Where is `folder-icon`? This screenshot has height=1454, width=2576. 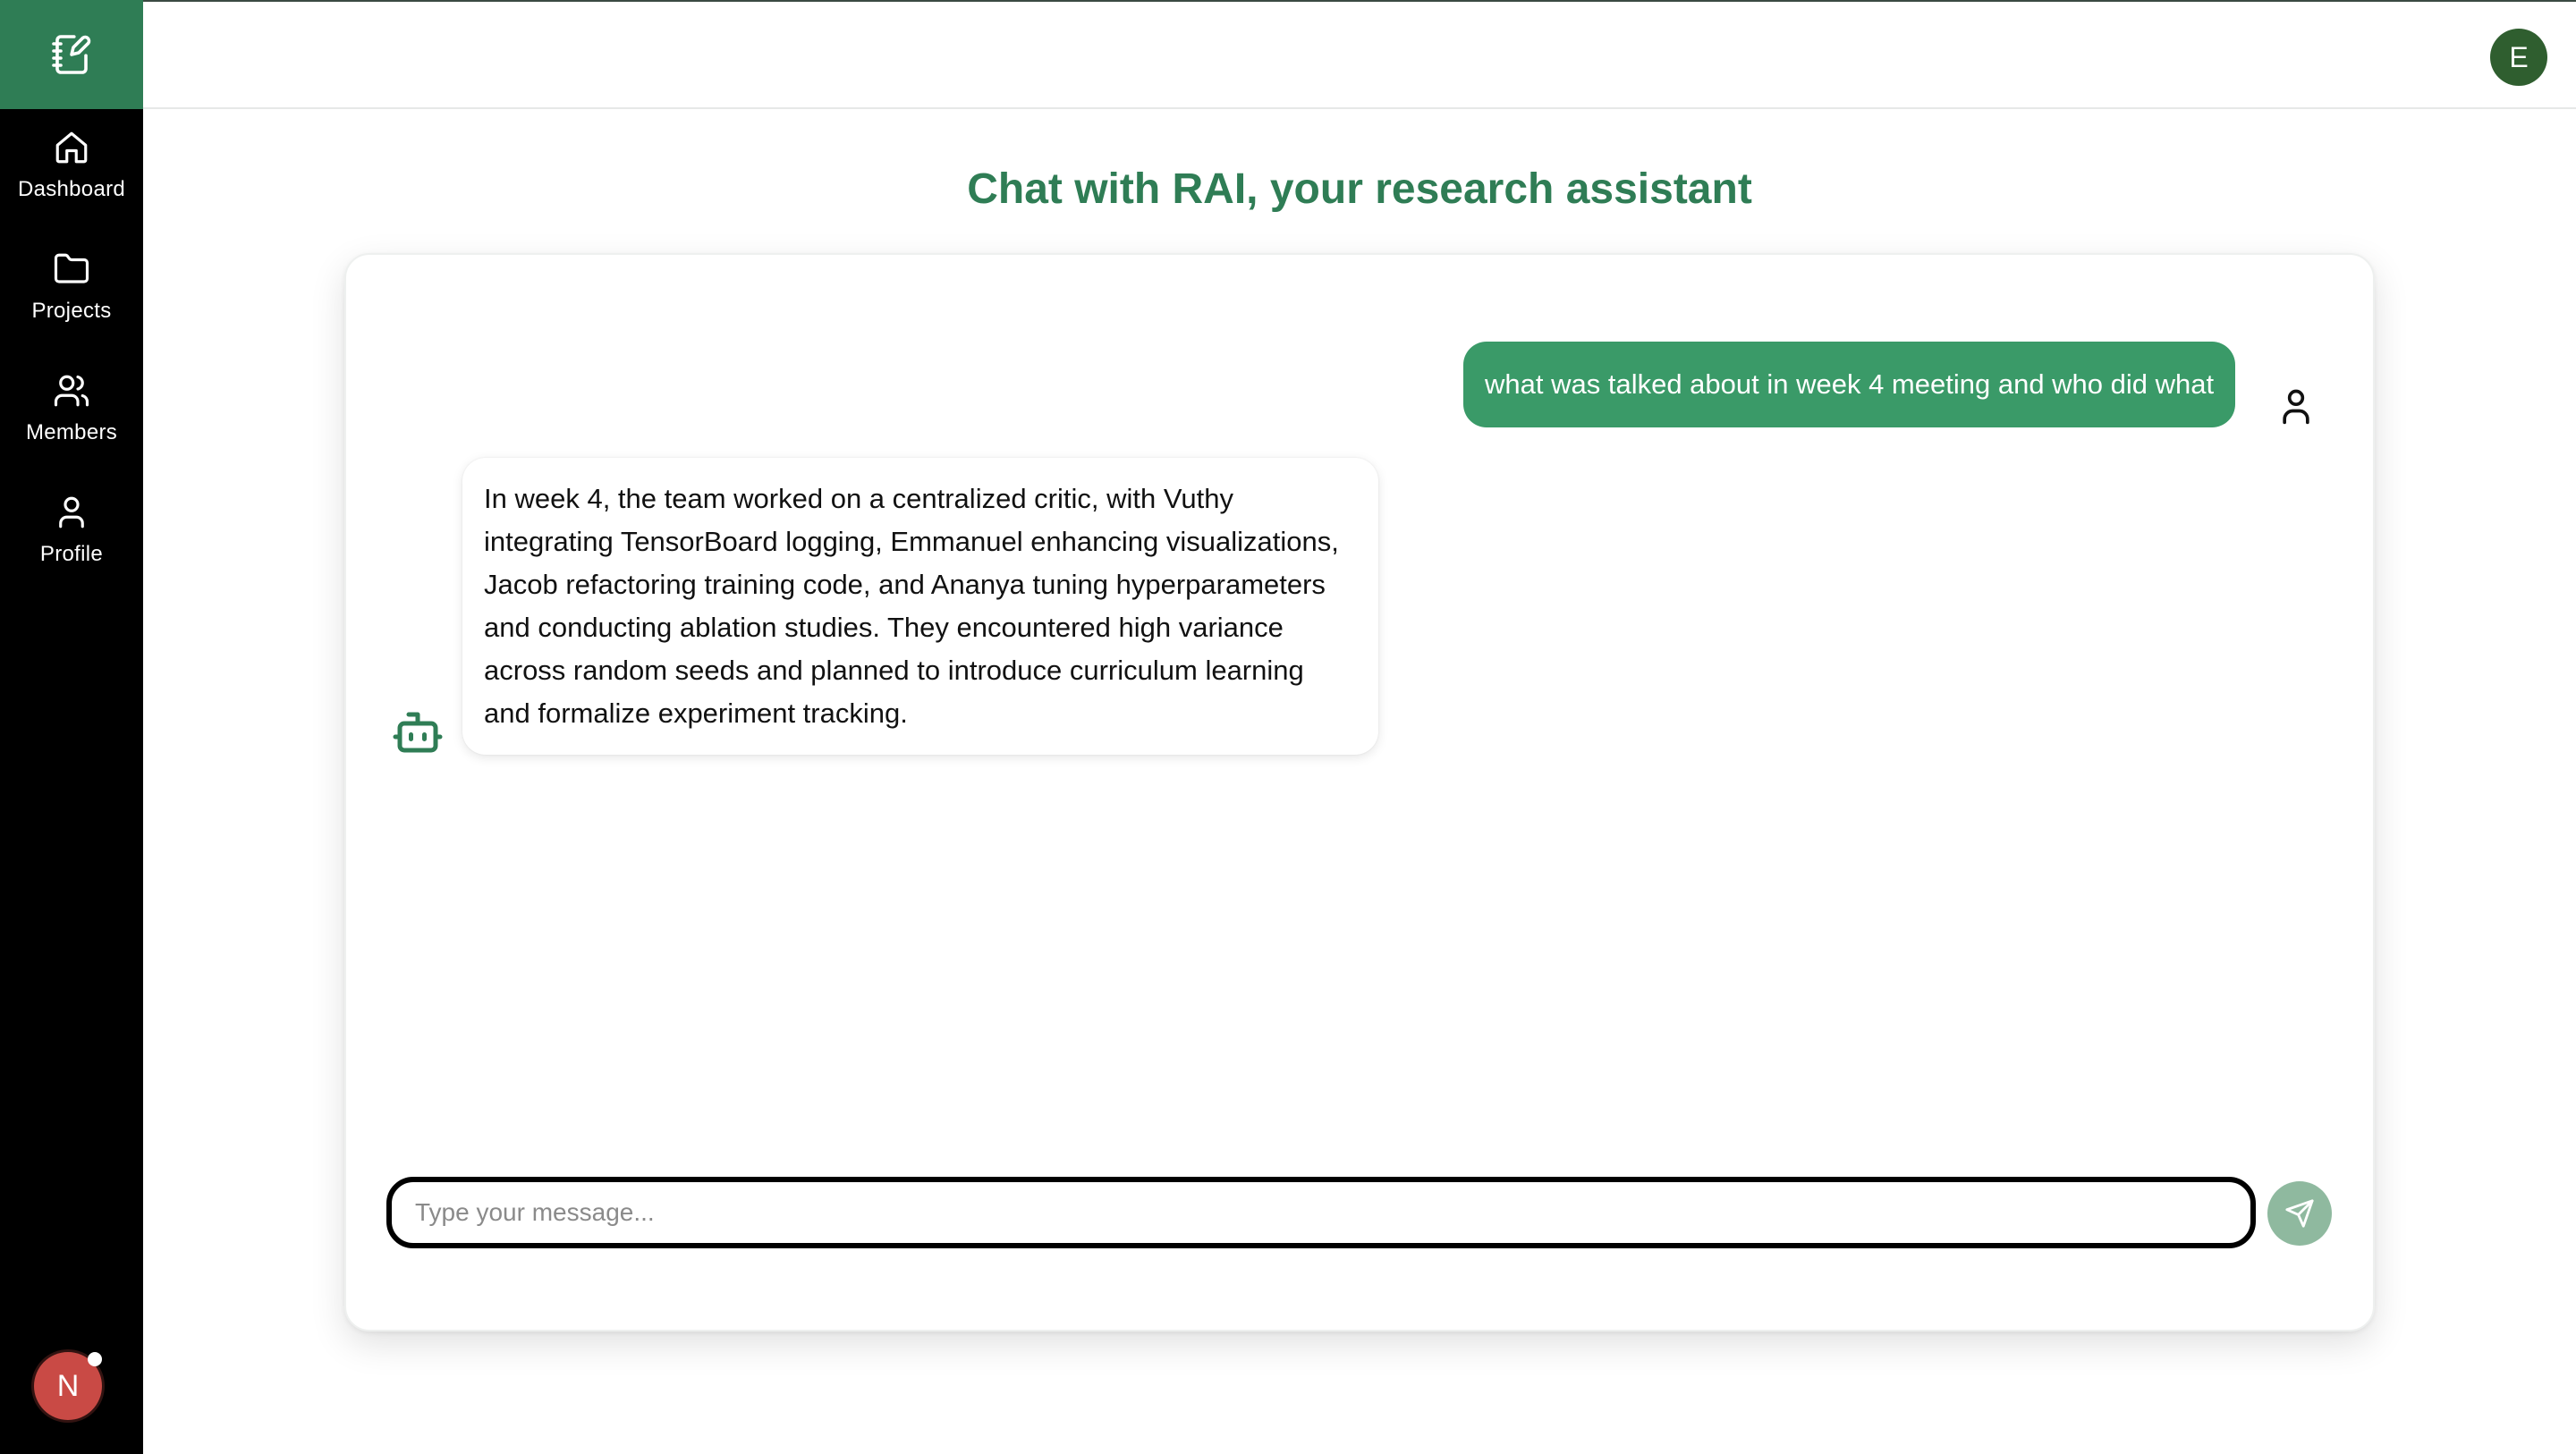 folder-icon is located at coordinates (71, 268).